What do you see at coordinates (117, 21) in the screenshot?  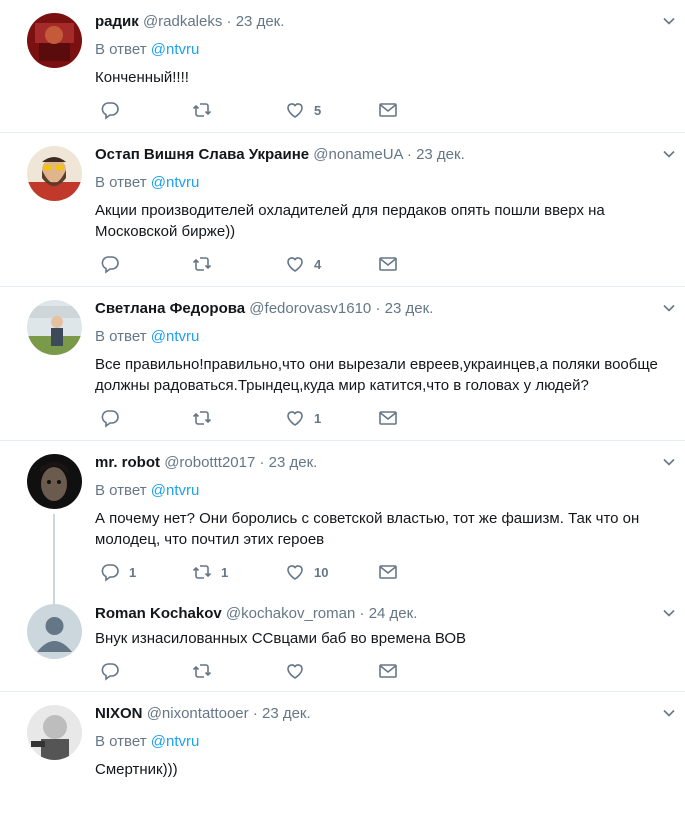 I see `display-name: радик` at bounding box center [117, 21].